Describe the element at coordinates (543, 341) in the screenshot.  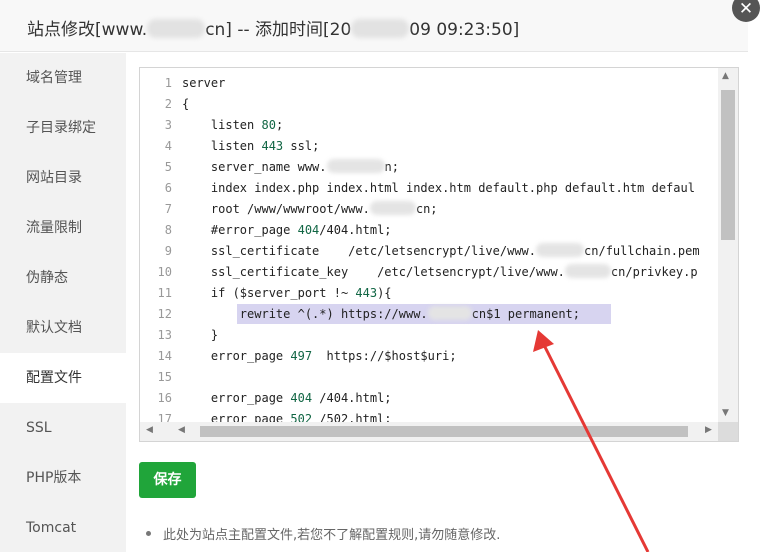
I see `arrow-head` at that location.